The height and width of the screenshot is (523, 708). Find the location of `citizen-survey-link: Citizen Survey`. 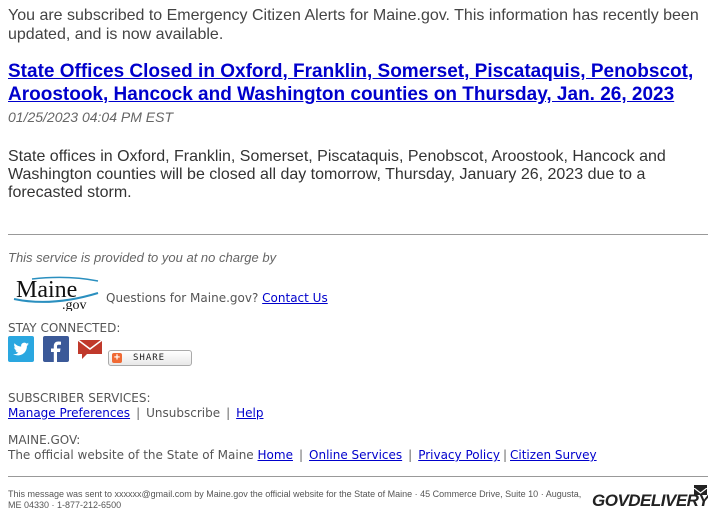

citizen-survey-link: Citizen Survey is located at coordinates (553, 455).